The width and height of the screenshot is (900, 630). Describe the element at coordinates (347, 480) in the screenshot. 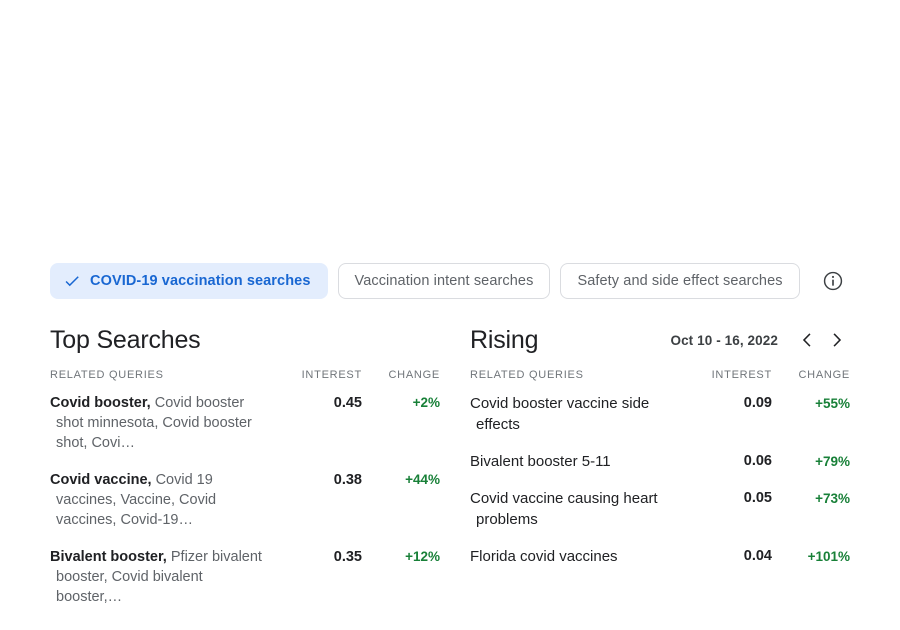

I see `interest-value: 0.38` at that location.